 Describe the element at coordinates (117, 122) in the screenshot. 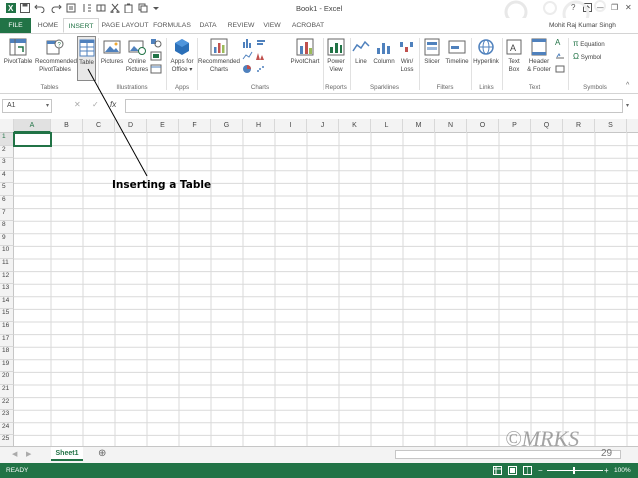

I see `annotation-arrow` at that location.